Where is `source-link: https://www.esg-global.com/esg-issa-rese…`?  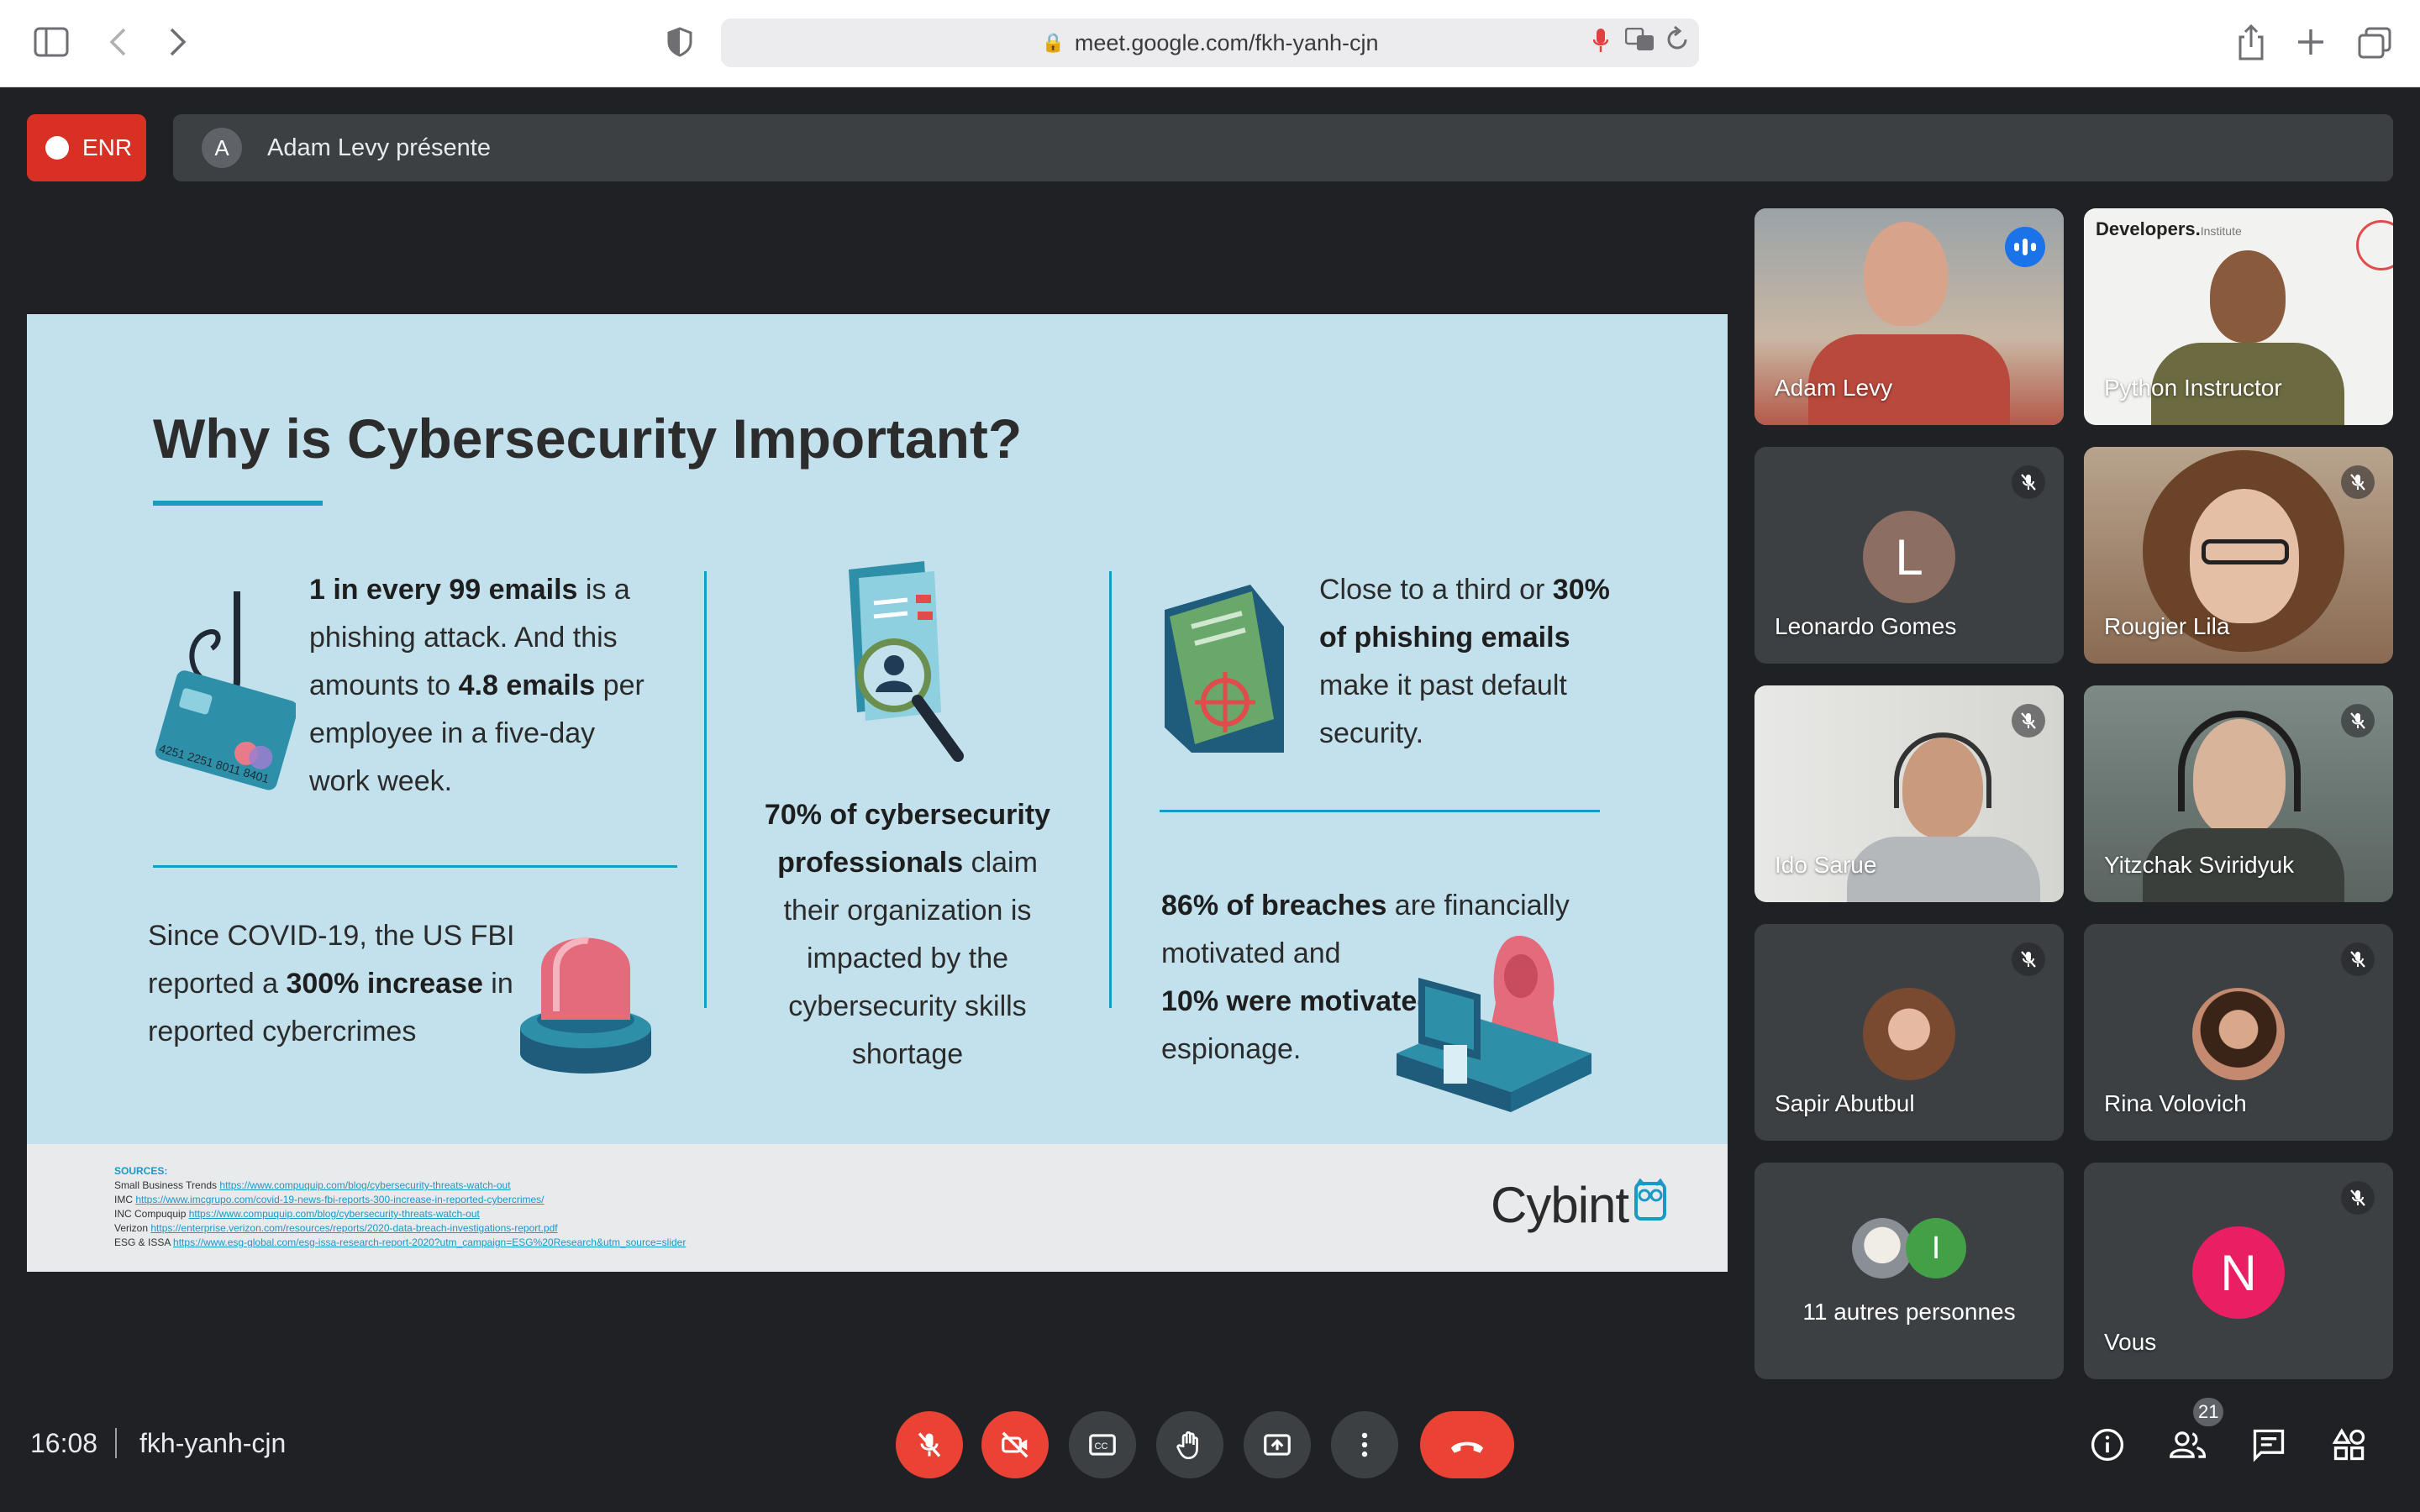 source-link: https://www.esg-global.com/esg-issa-rese… is located at coordinates (429, 1242).